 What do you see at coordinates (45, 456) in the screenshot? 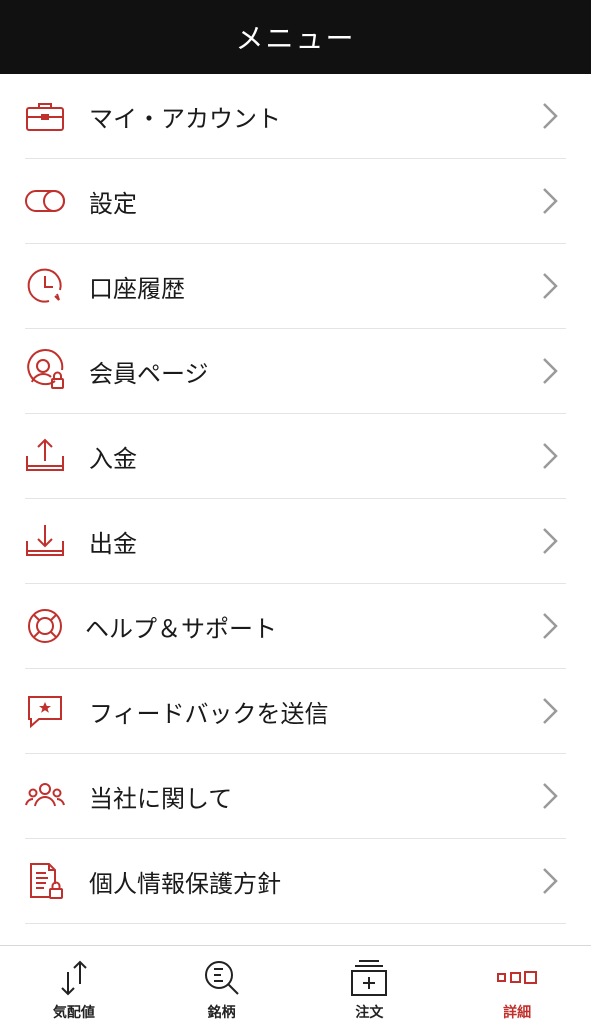
I see `upload-tray-icon` at bounding box center [45, 456].